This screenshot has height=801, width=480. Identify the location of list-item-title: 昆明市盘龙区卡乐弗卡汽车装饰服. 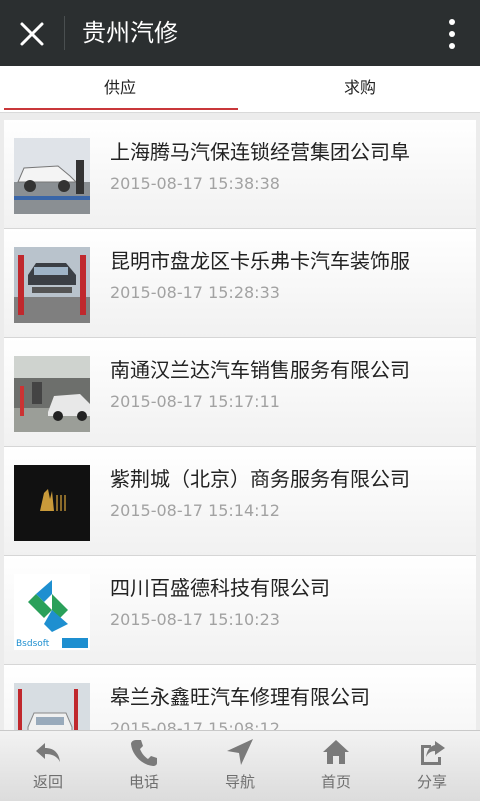
(260, 261).